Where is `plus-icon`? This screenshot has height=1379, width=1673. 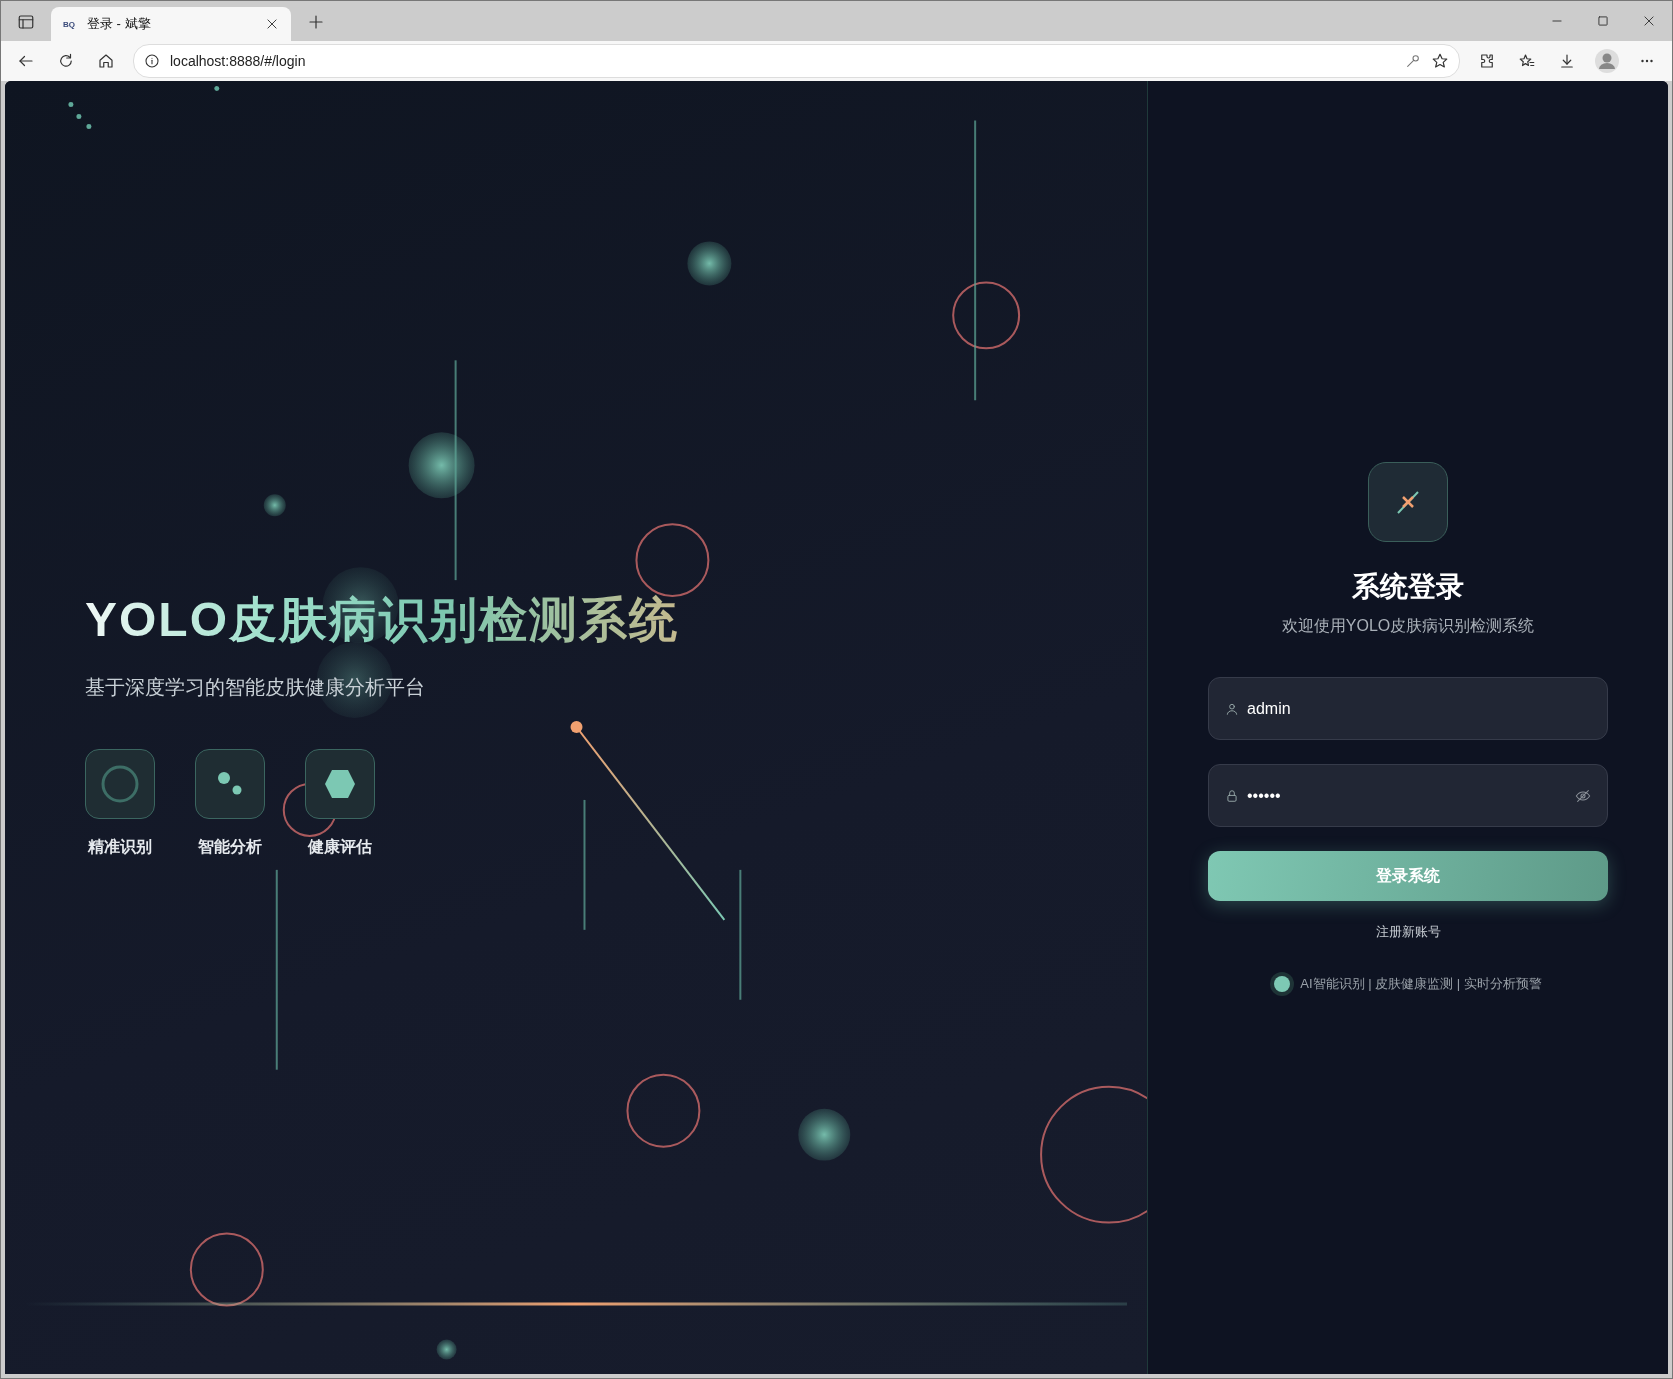
plus-icon is located at coordinates (316, 22).